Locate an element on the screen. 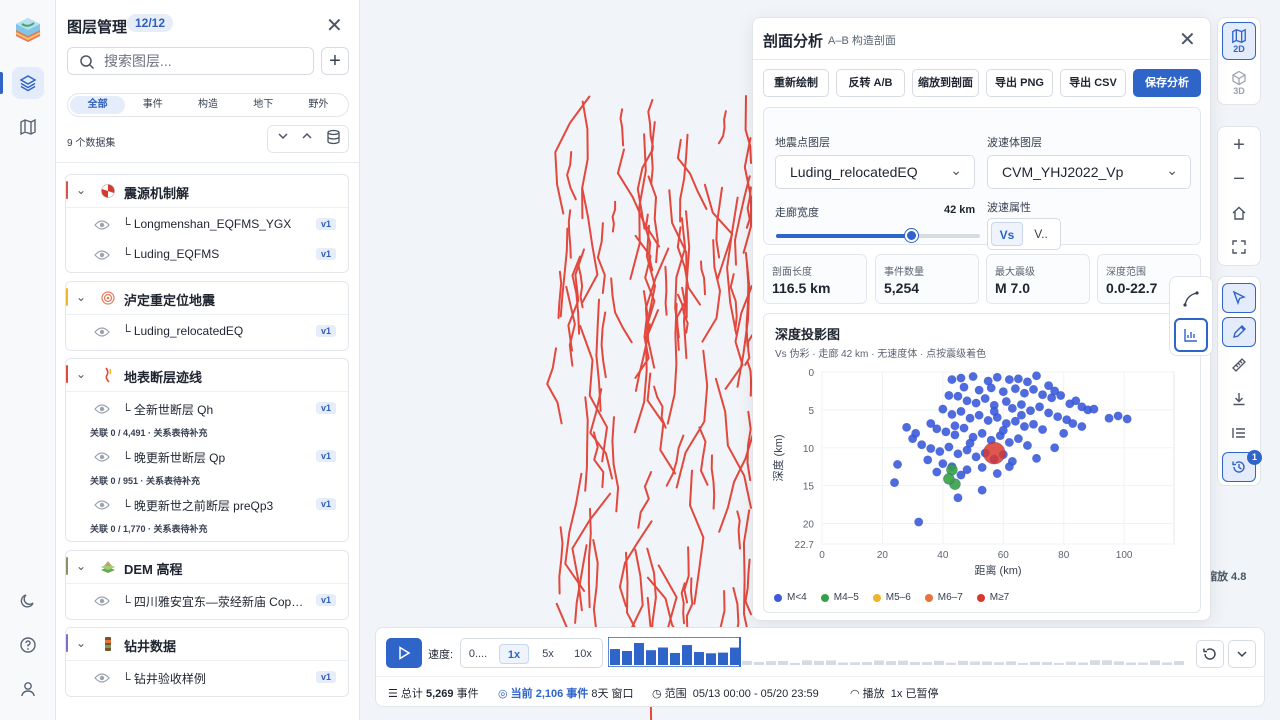  close-dialog-button: ✕ is located at coordinates (1187, 39).